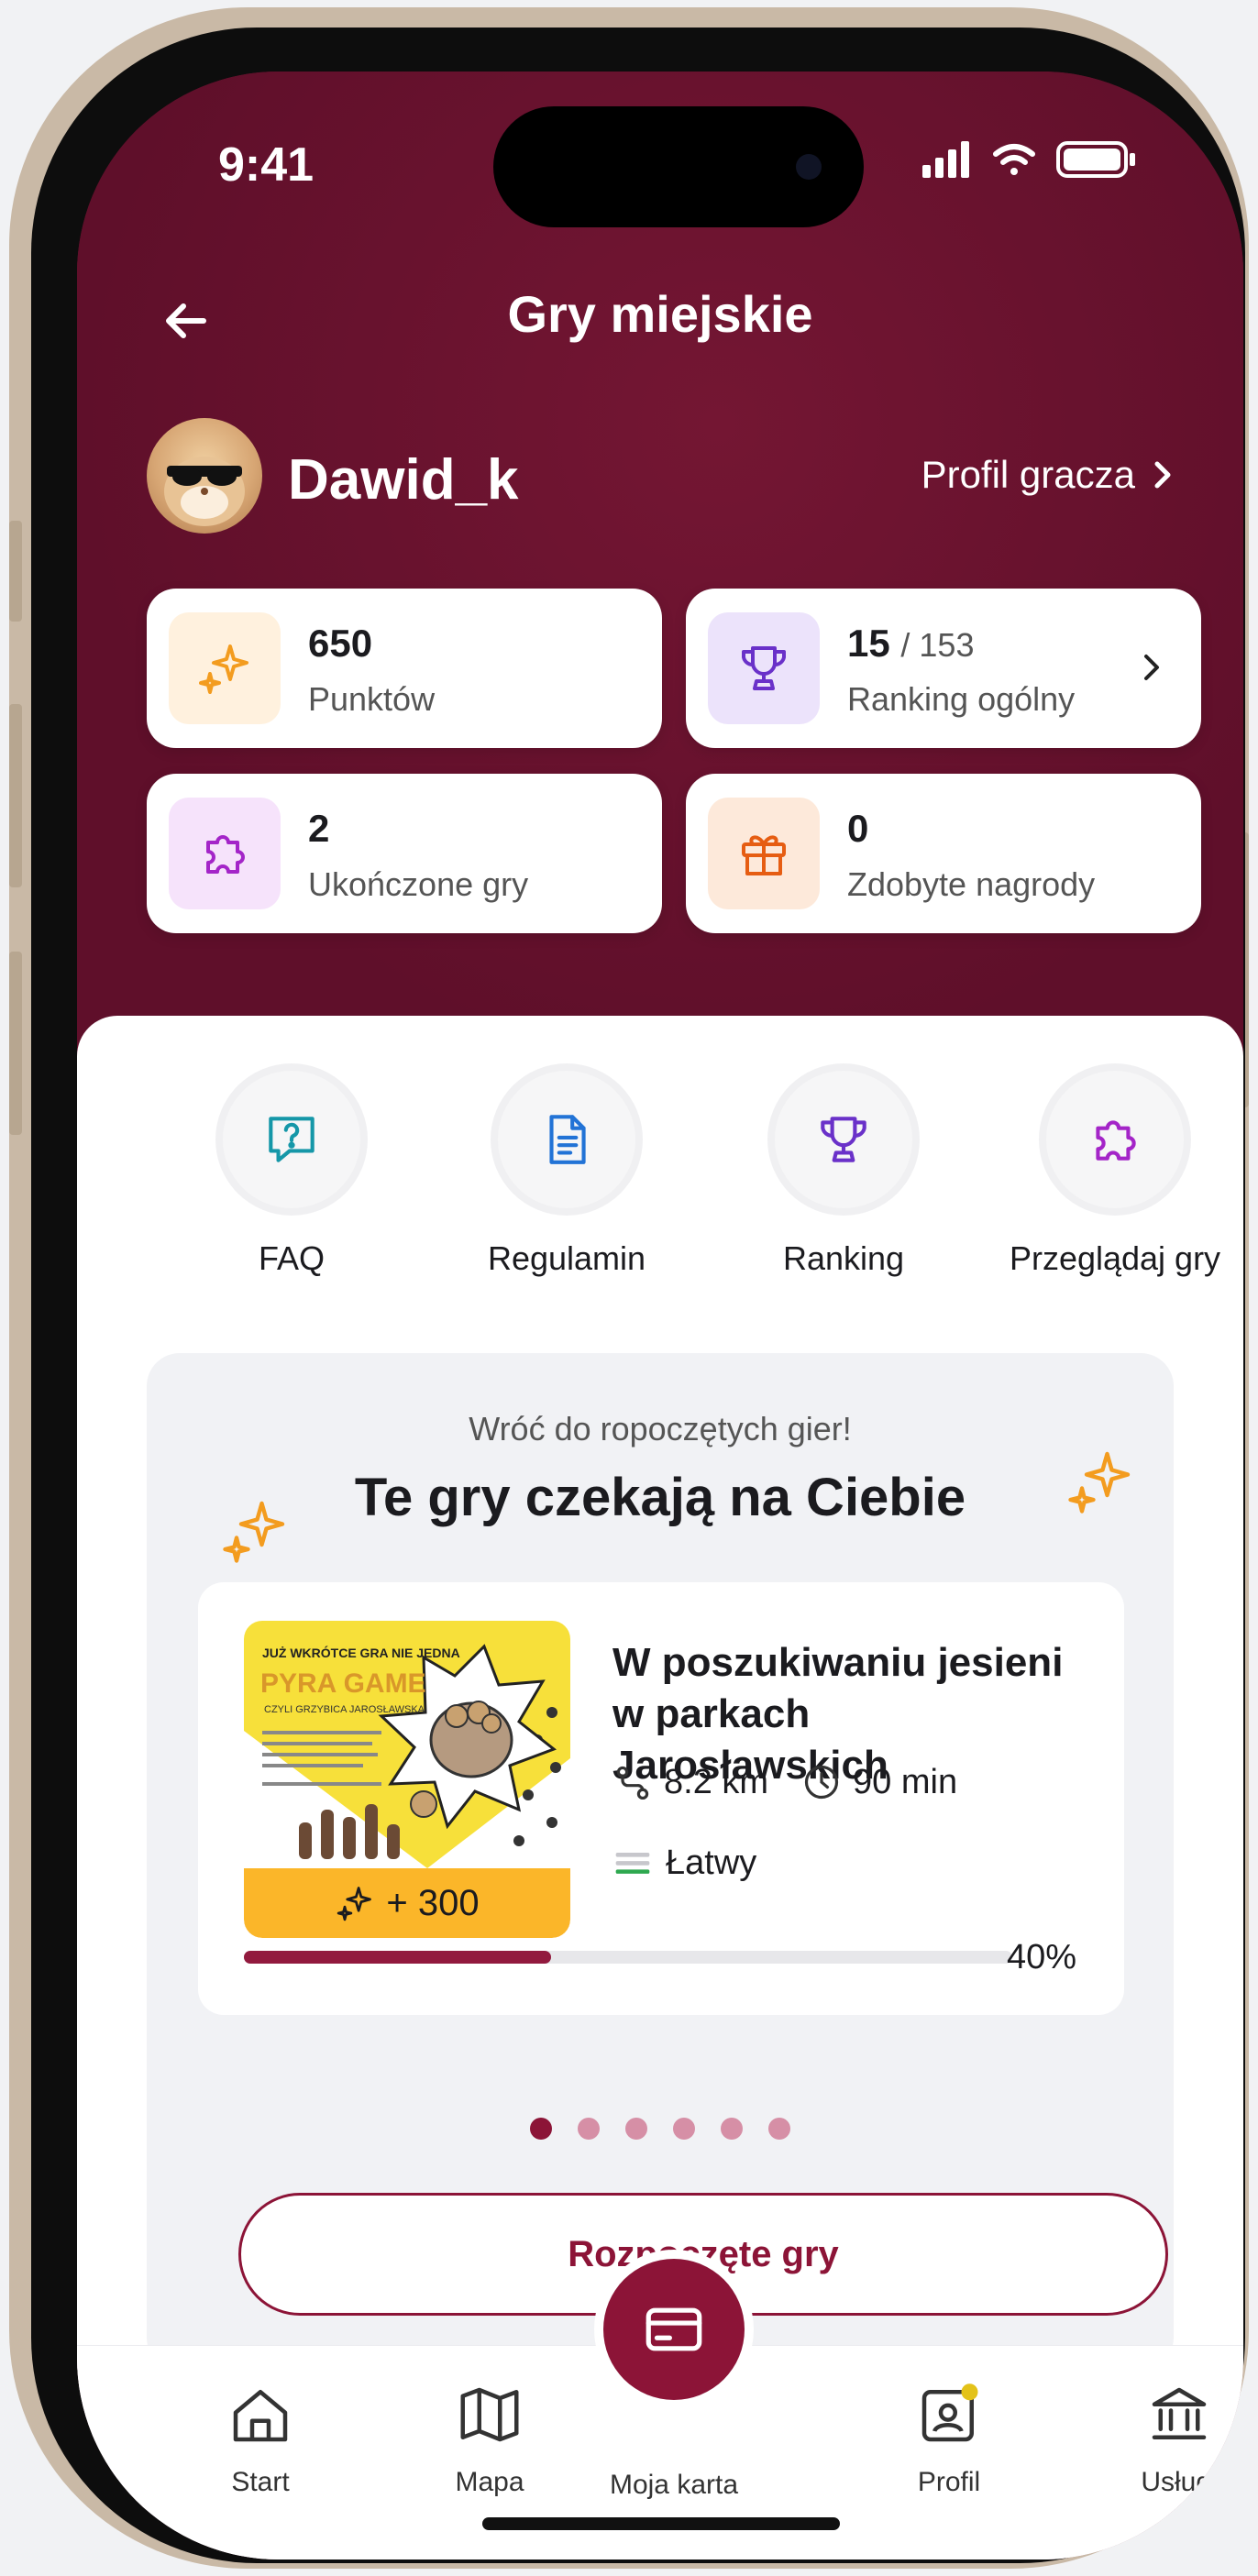  I want to click on stat-value: 15 / 153, so click(911, 644).